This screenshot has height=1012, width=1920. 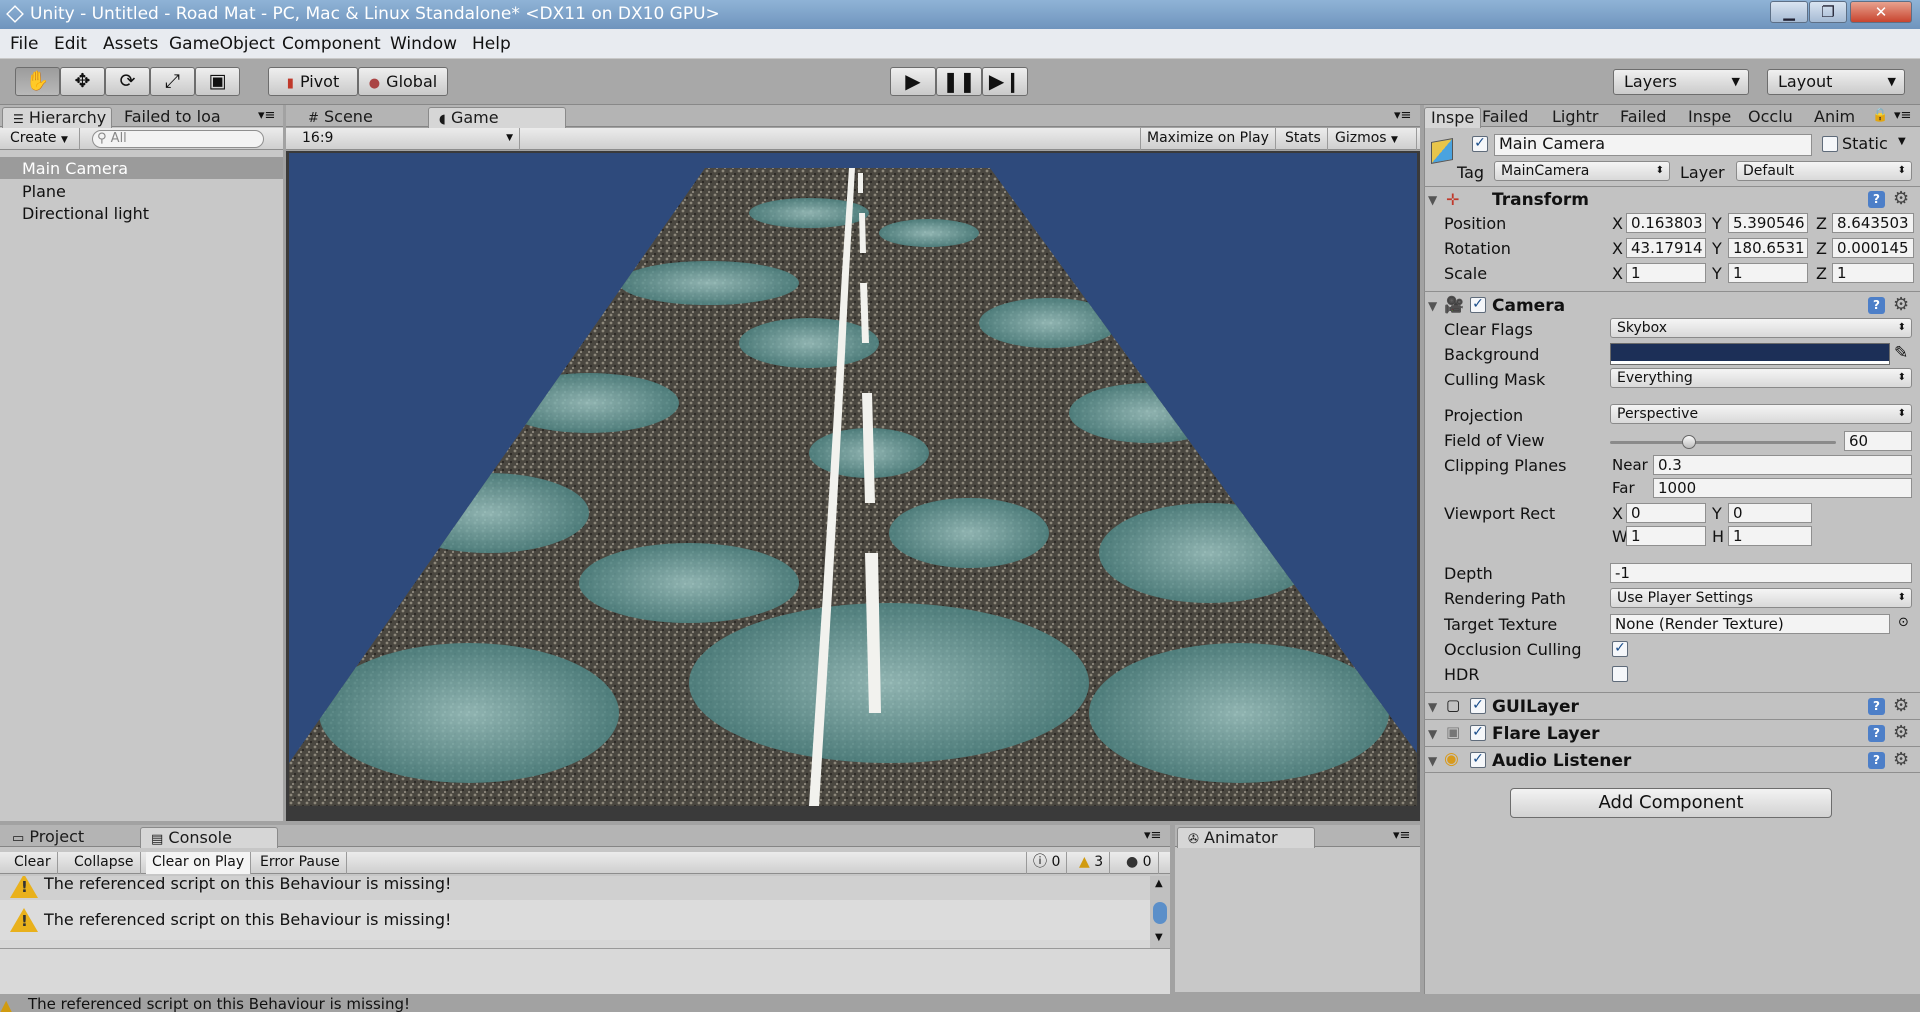 I want to click on menu-gameobject: GameObject, so click(x=222, y=44).